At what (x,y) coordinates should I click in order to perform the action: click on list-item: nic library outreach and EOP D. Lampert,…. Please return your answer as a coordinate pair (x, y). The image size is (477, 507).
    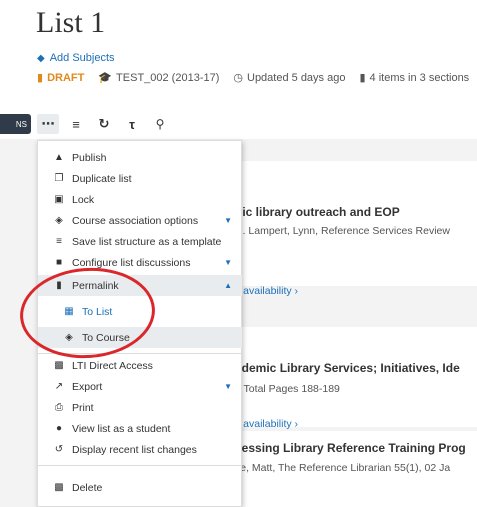
    Looking at the image, I should click on (356, 229).